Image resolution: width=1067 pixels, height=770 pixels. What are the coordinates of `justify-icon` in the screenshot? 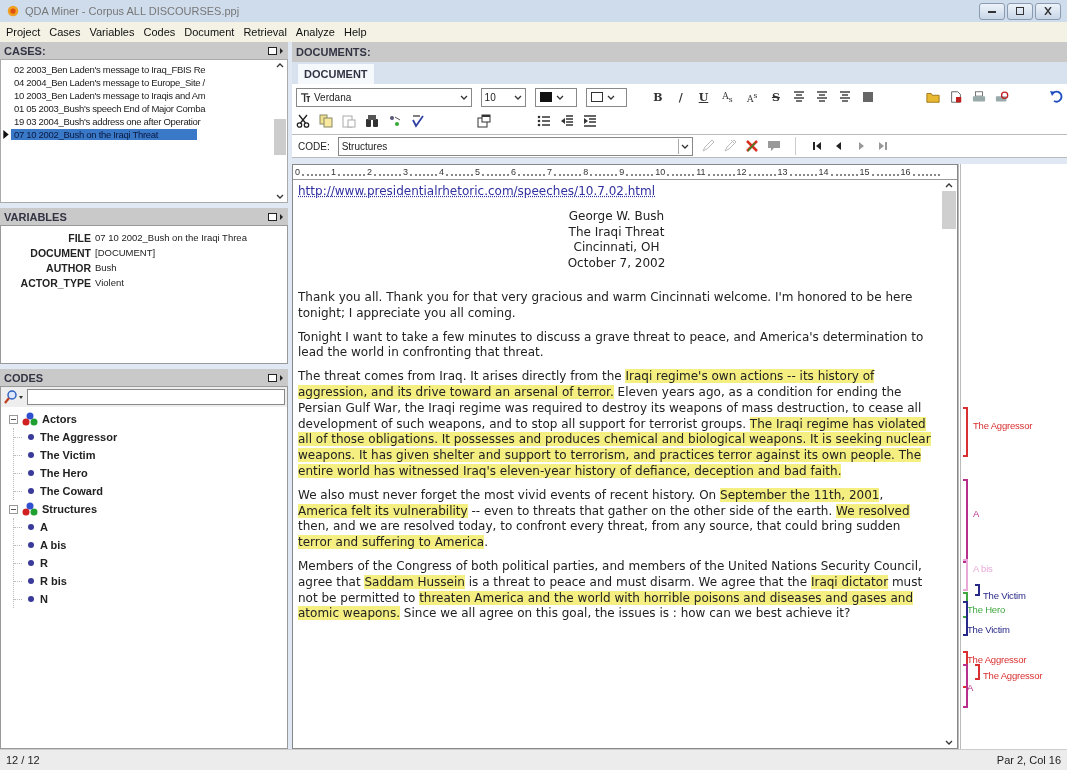 It's located at (867, 97).